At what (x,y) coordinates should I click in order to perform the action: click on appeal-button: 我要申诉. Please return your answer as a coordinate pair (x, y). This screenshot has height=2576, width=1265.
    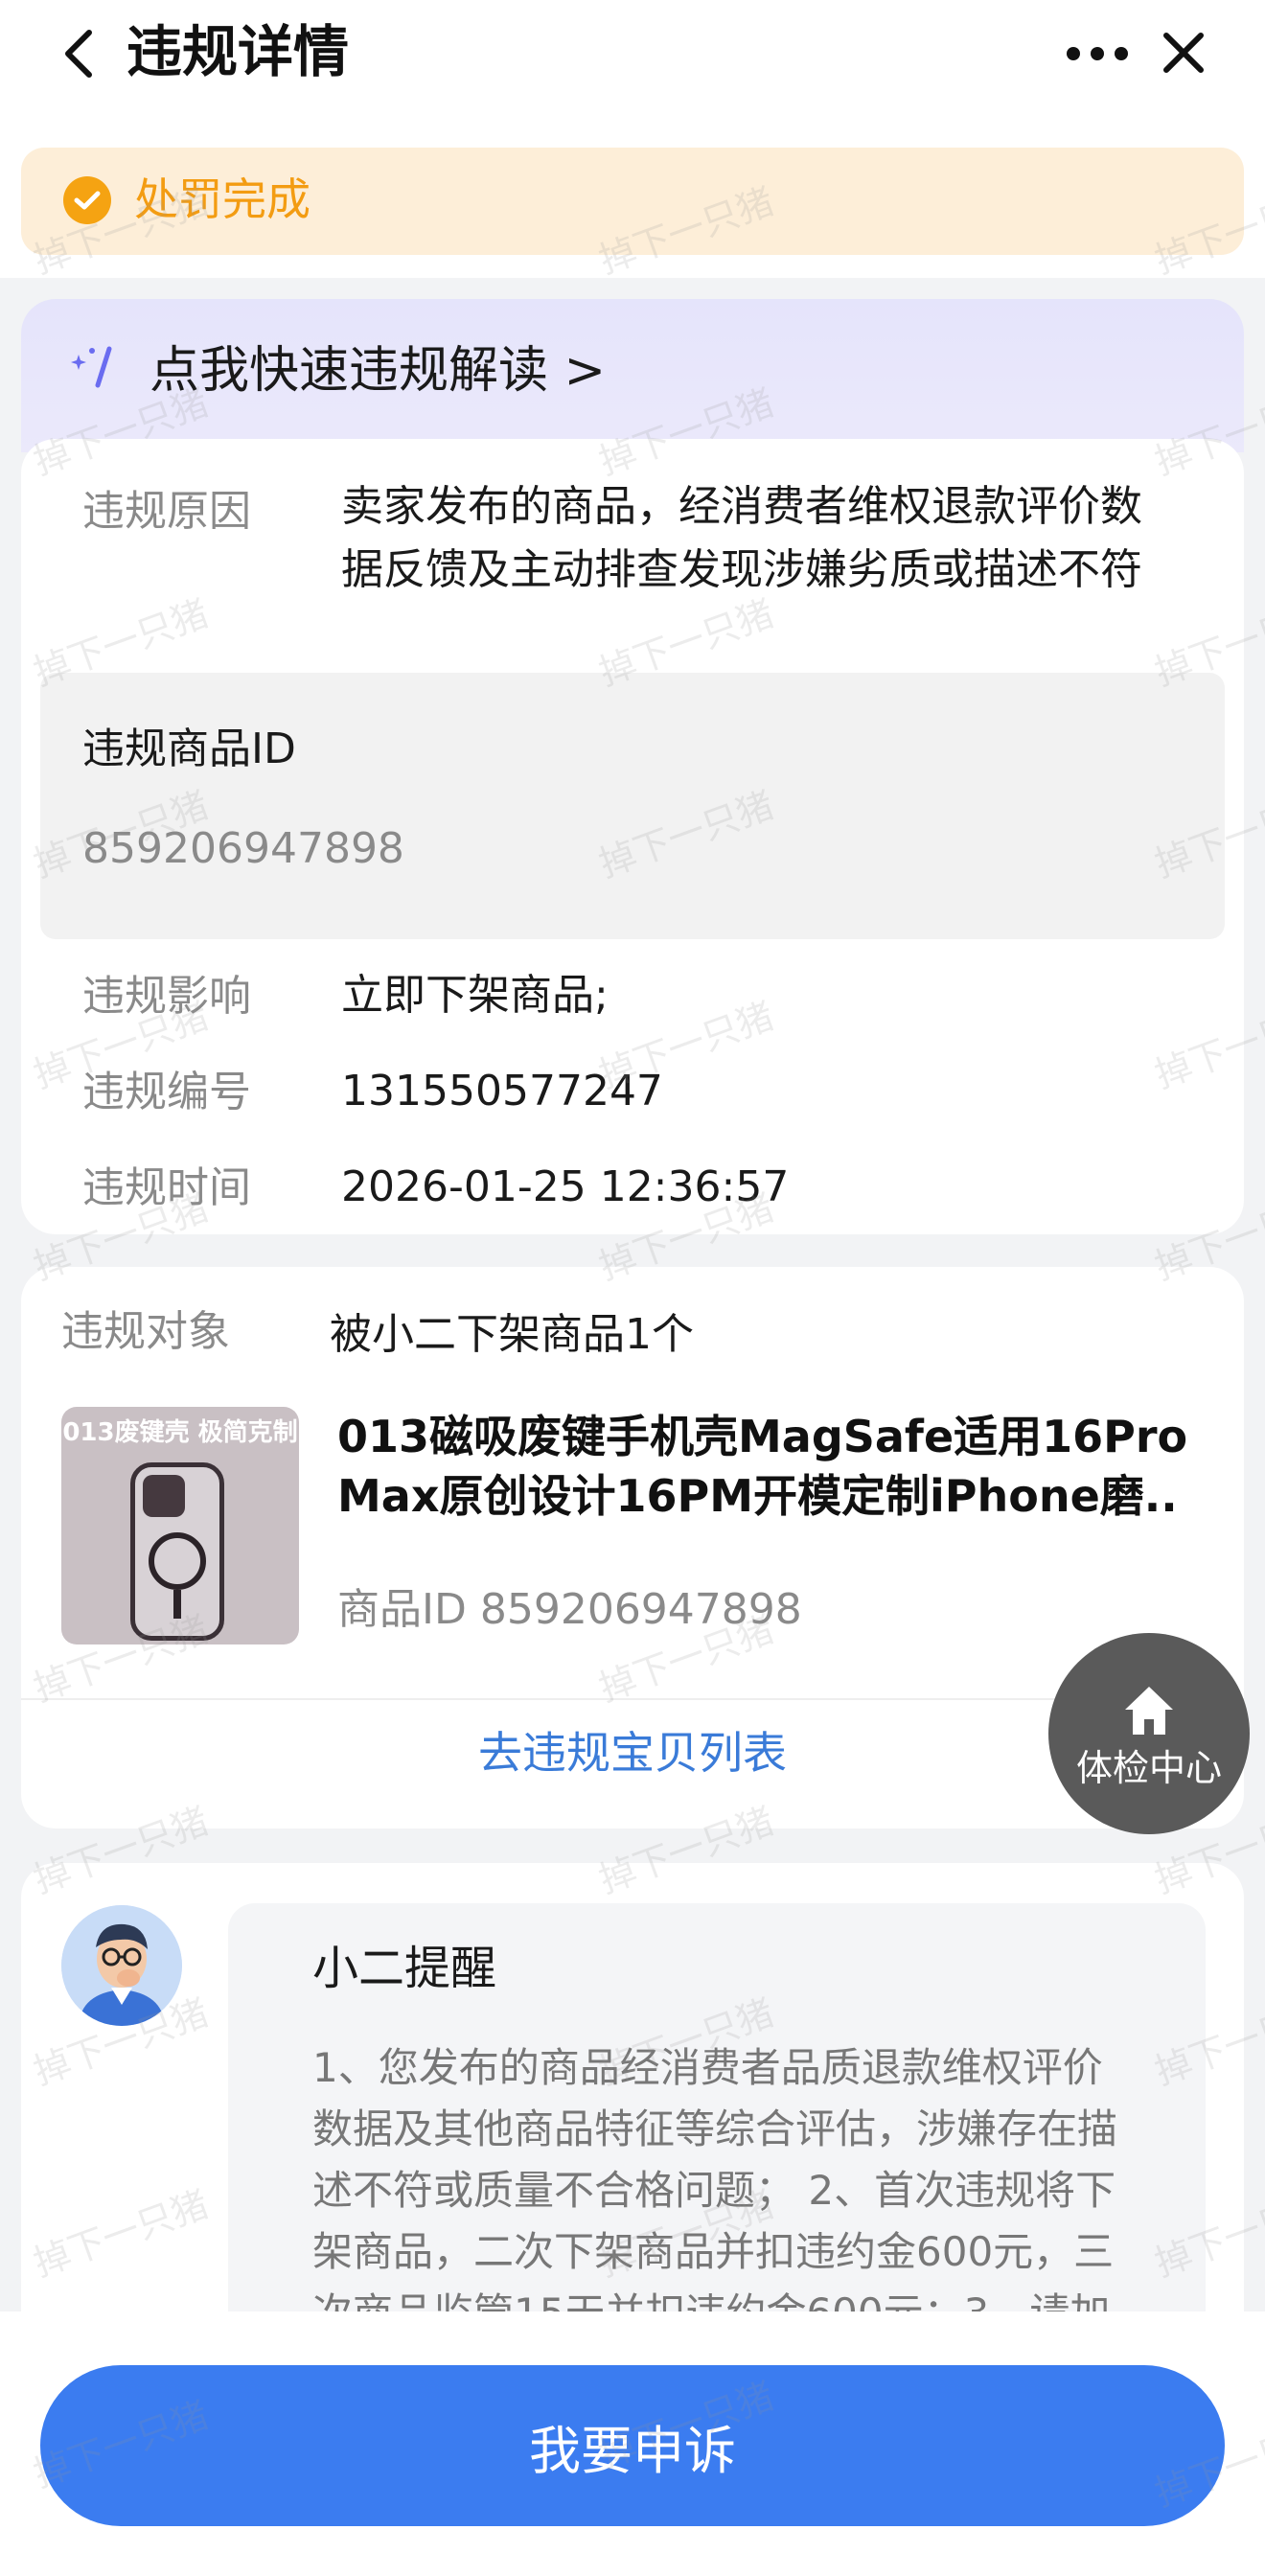
    Looking at the image, I should click on (632, 2445).